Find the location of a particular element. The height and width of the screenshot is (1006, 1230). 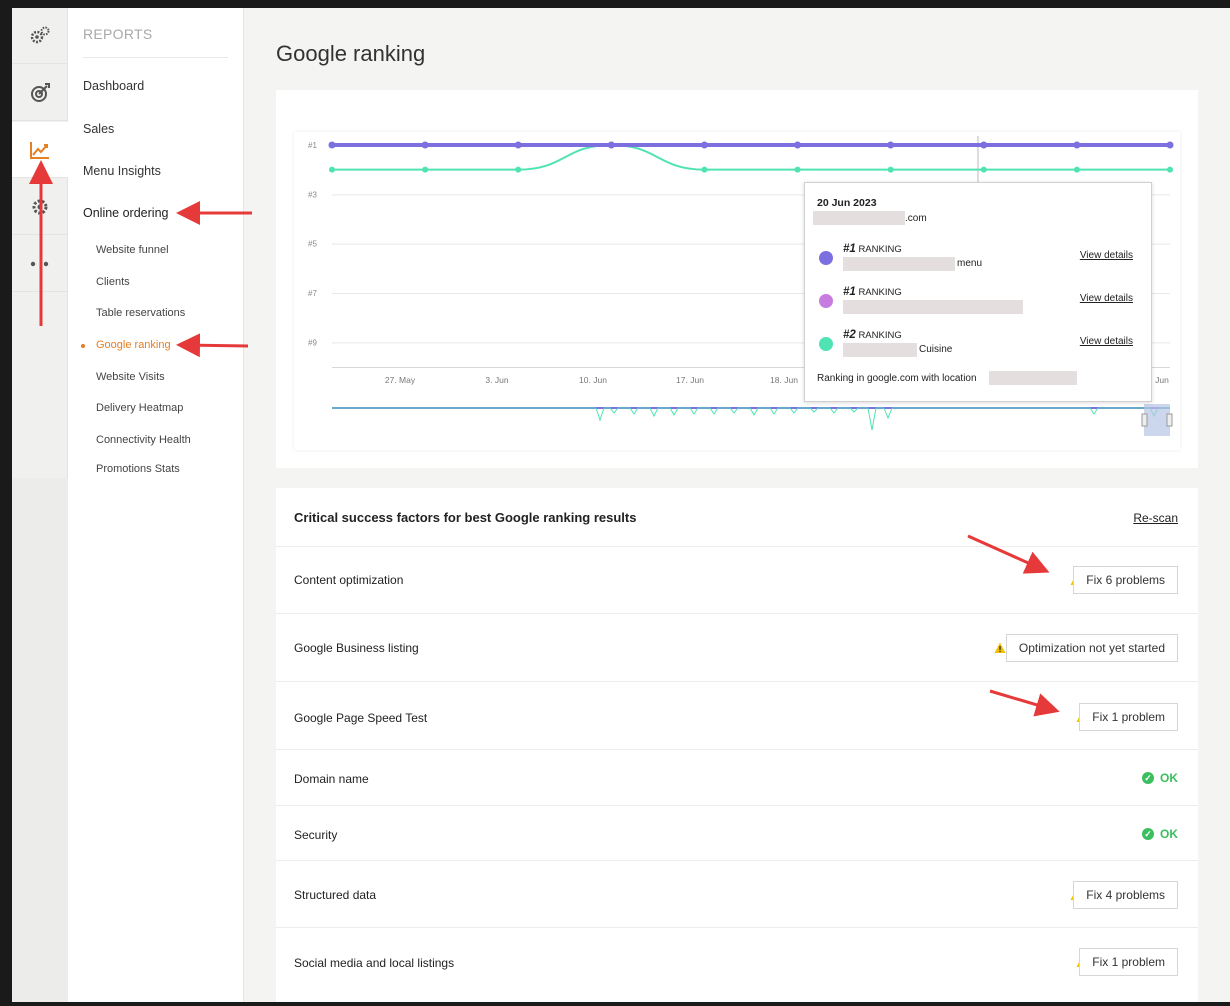

factor-label: Content optimization is located at coordinates (349, 580).